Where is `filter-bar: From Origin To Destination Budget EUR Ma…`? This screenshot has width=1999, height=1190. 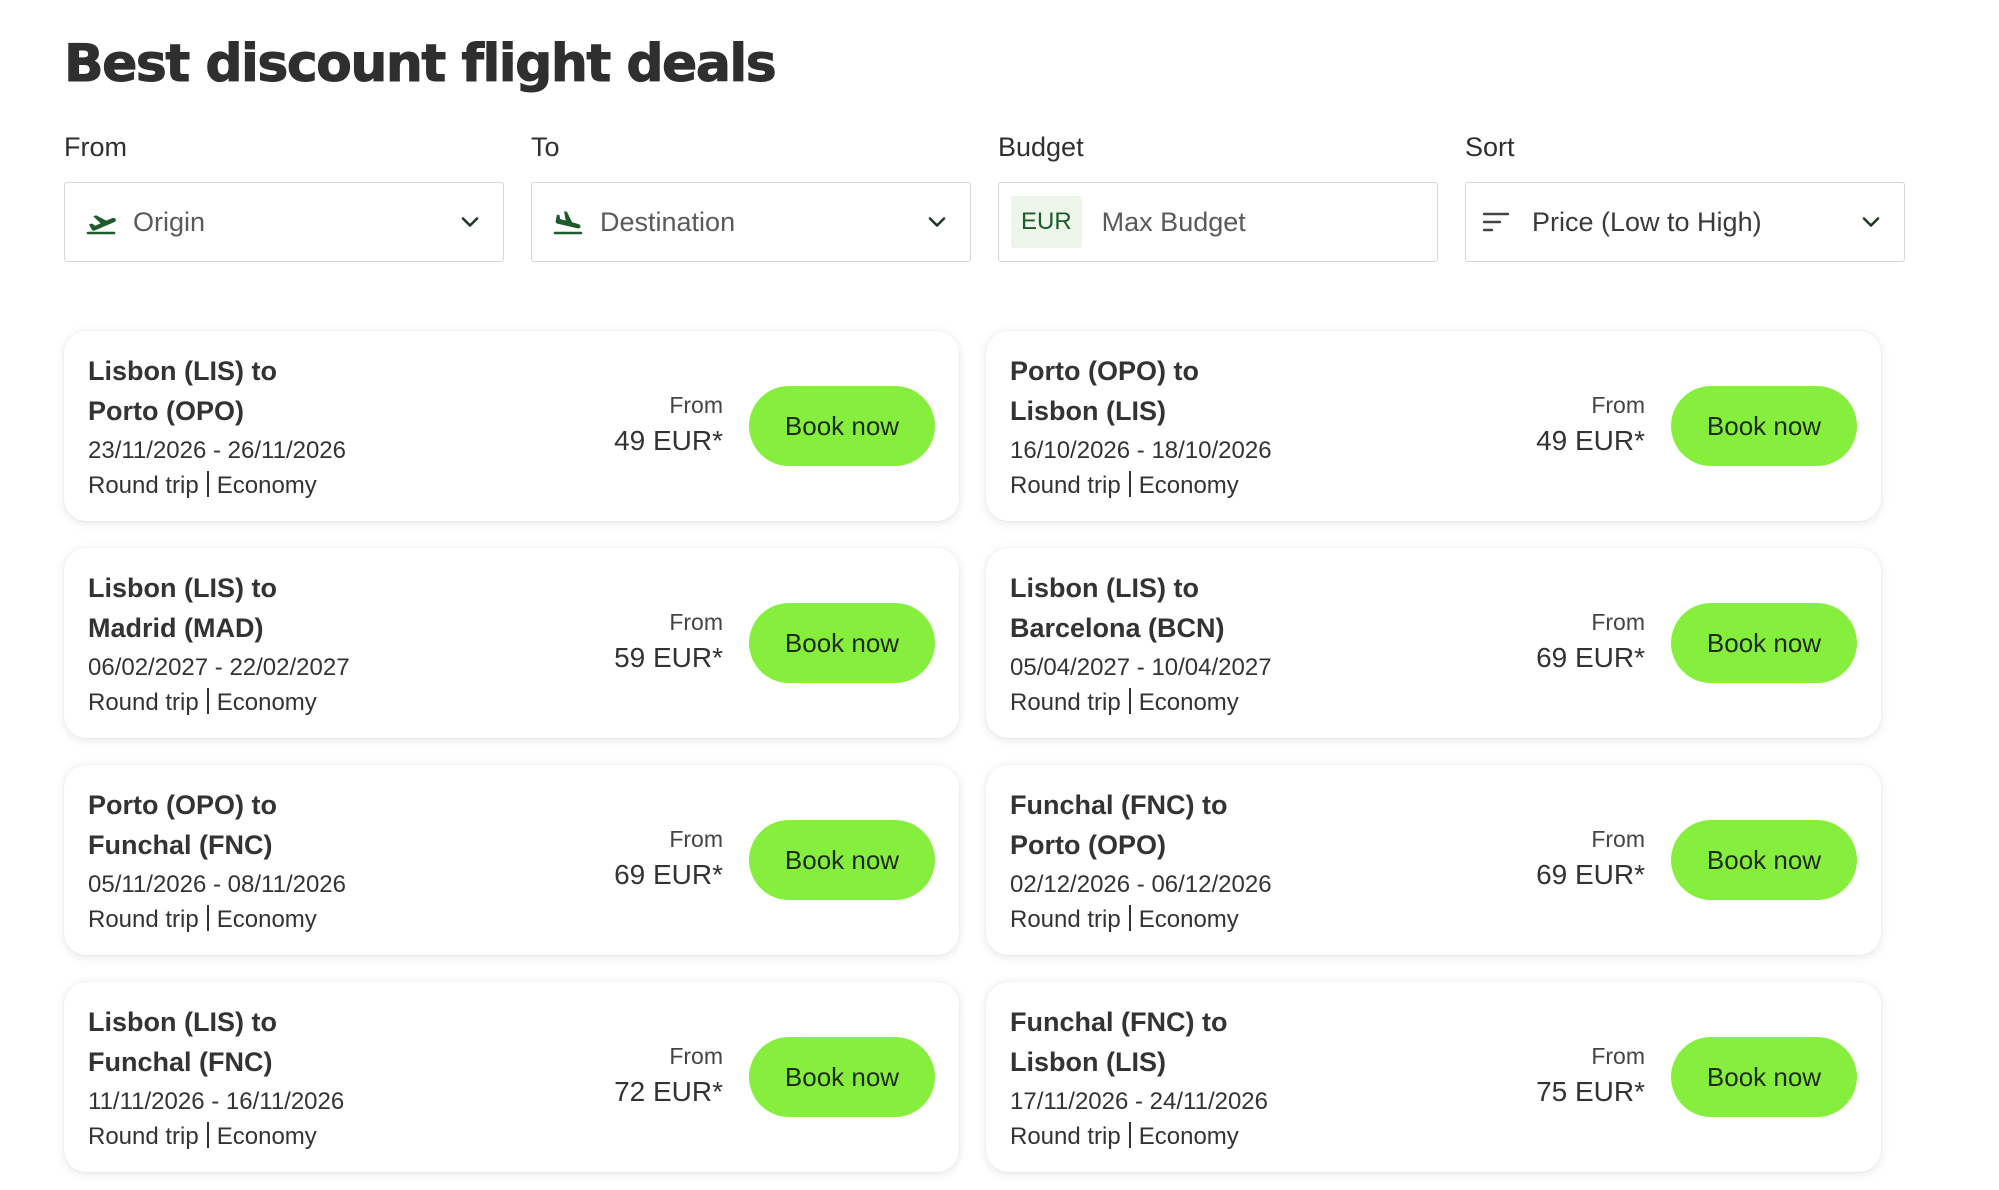 filter-bar: From Origin To Destination Budget EUR Ma… is located at coordinates (985, 197).